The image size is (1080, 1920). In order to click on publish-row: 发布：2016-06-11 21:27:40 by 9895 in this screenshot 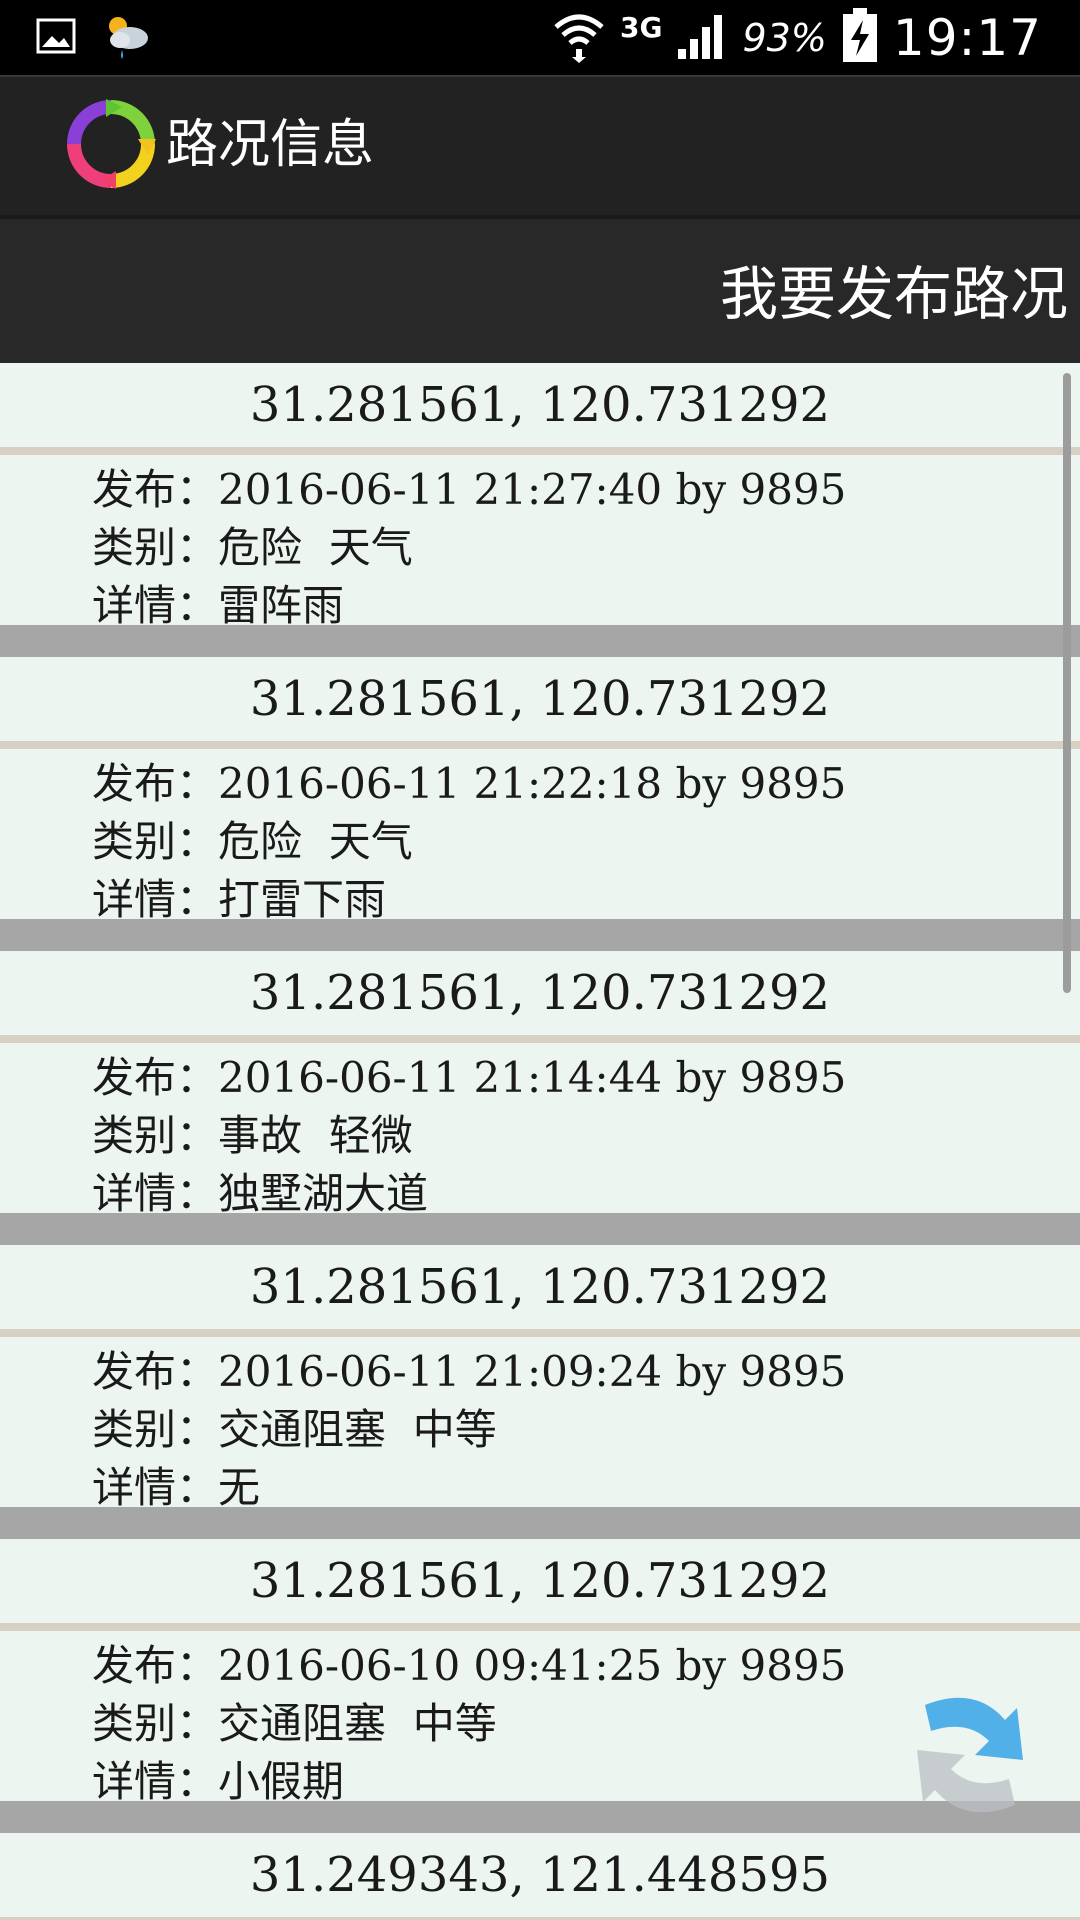, I will do `click(586, 490)`.